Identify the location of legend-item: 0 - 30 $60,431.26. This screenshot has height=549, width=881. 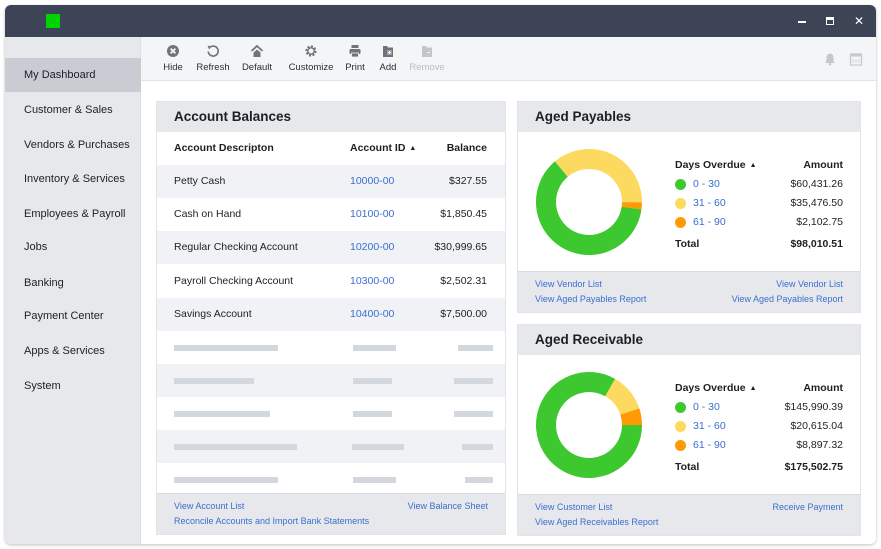
(759, 184).